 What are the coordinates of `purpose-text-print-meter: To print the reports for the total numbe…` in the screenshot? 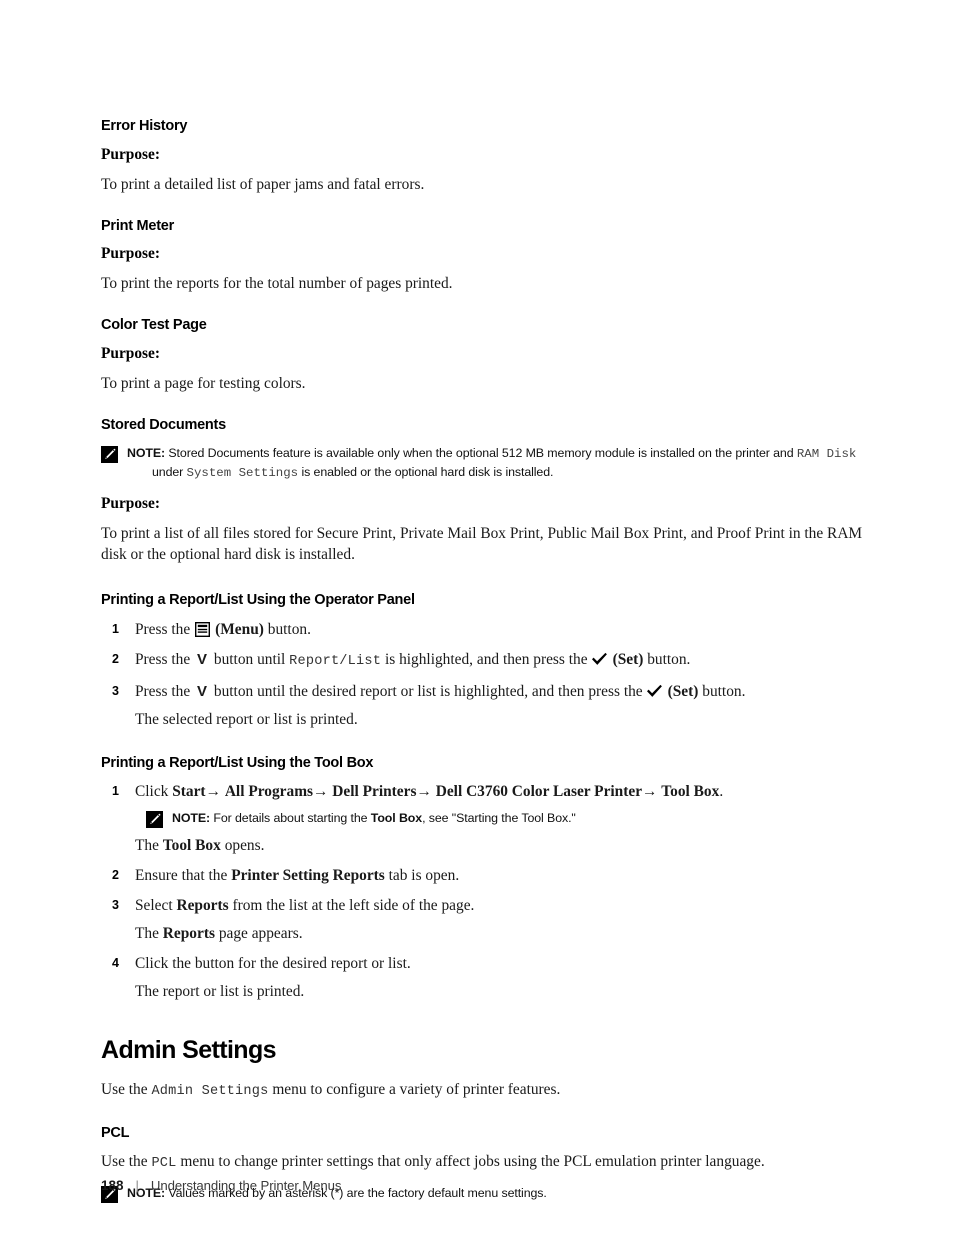 It's located at (277, 284).